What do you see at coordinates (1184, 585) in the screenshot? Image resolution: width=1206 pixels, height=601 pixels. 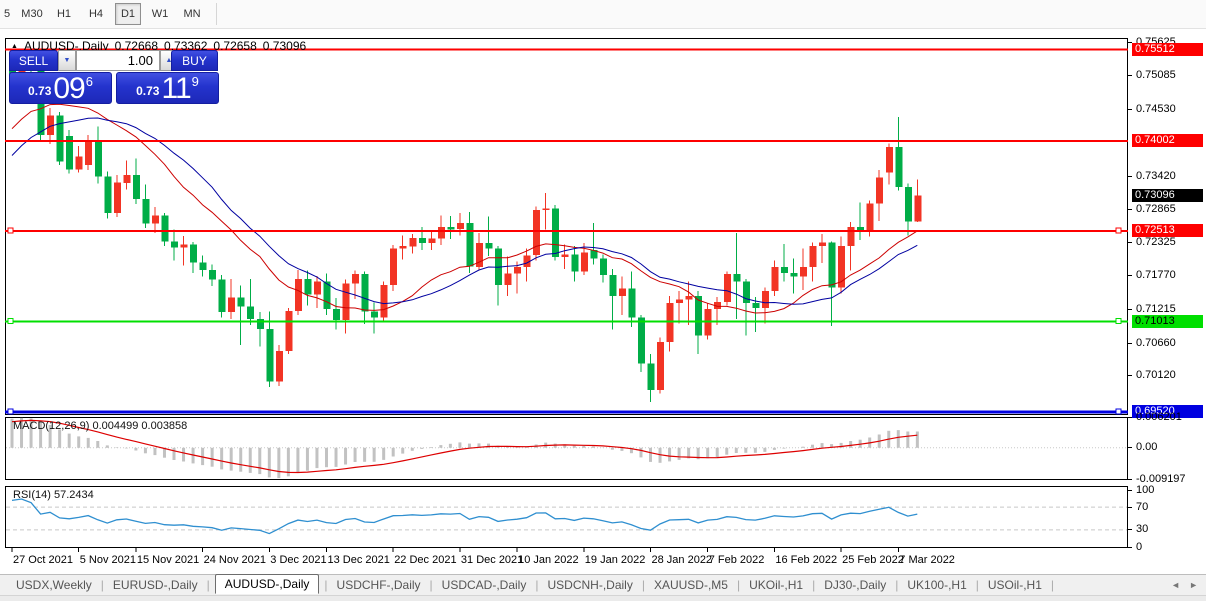 I see `tab-scroll-arrows: ◄ ►` at bounding box center [1184, 585].